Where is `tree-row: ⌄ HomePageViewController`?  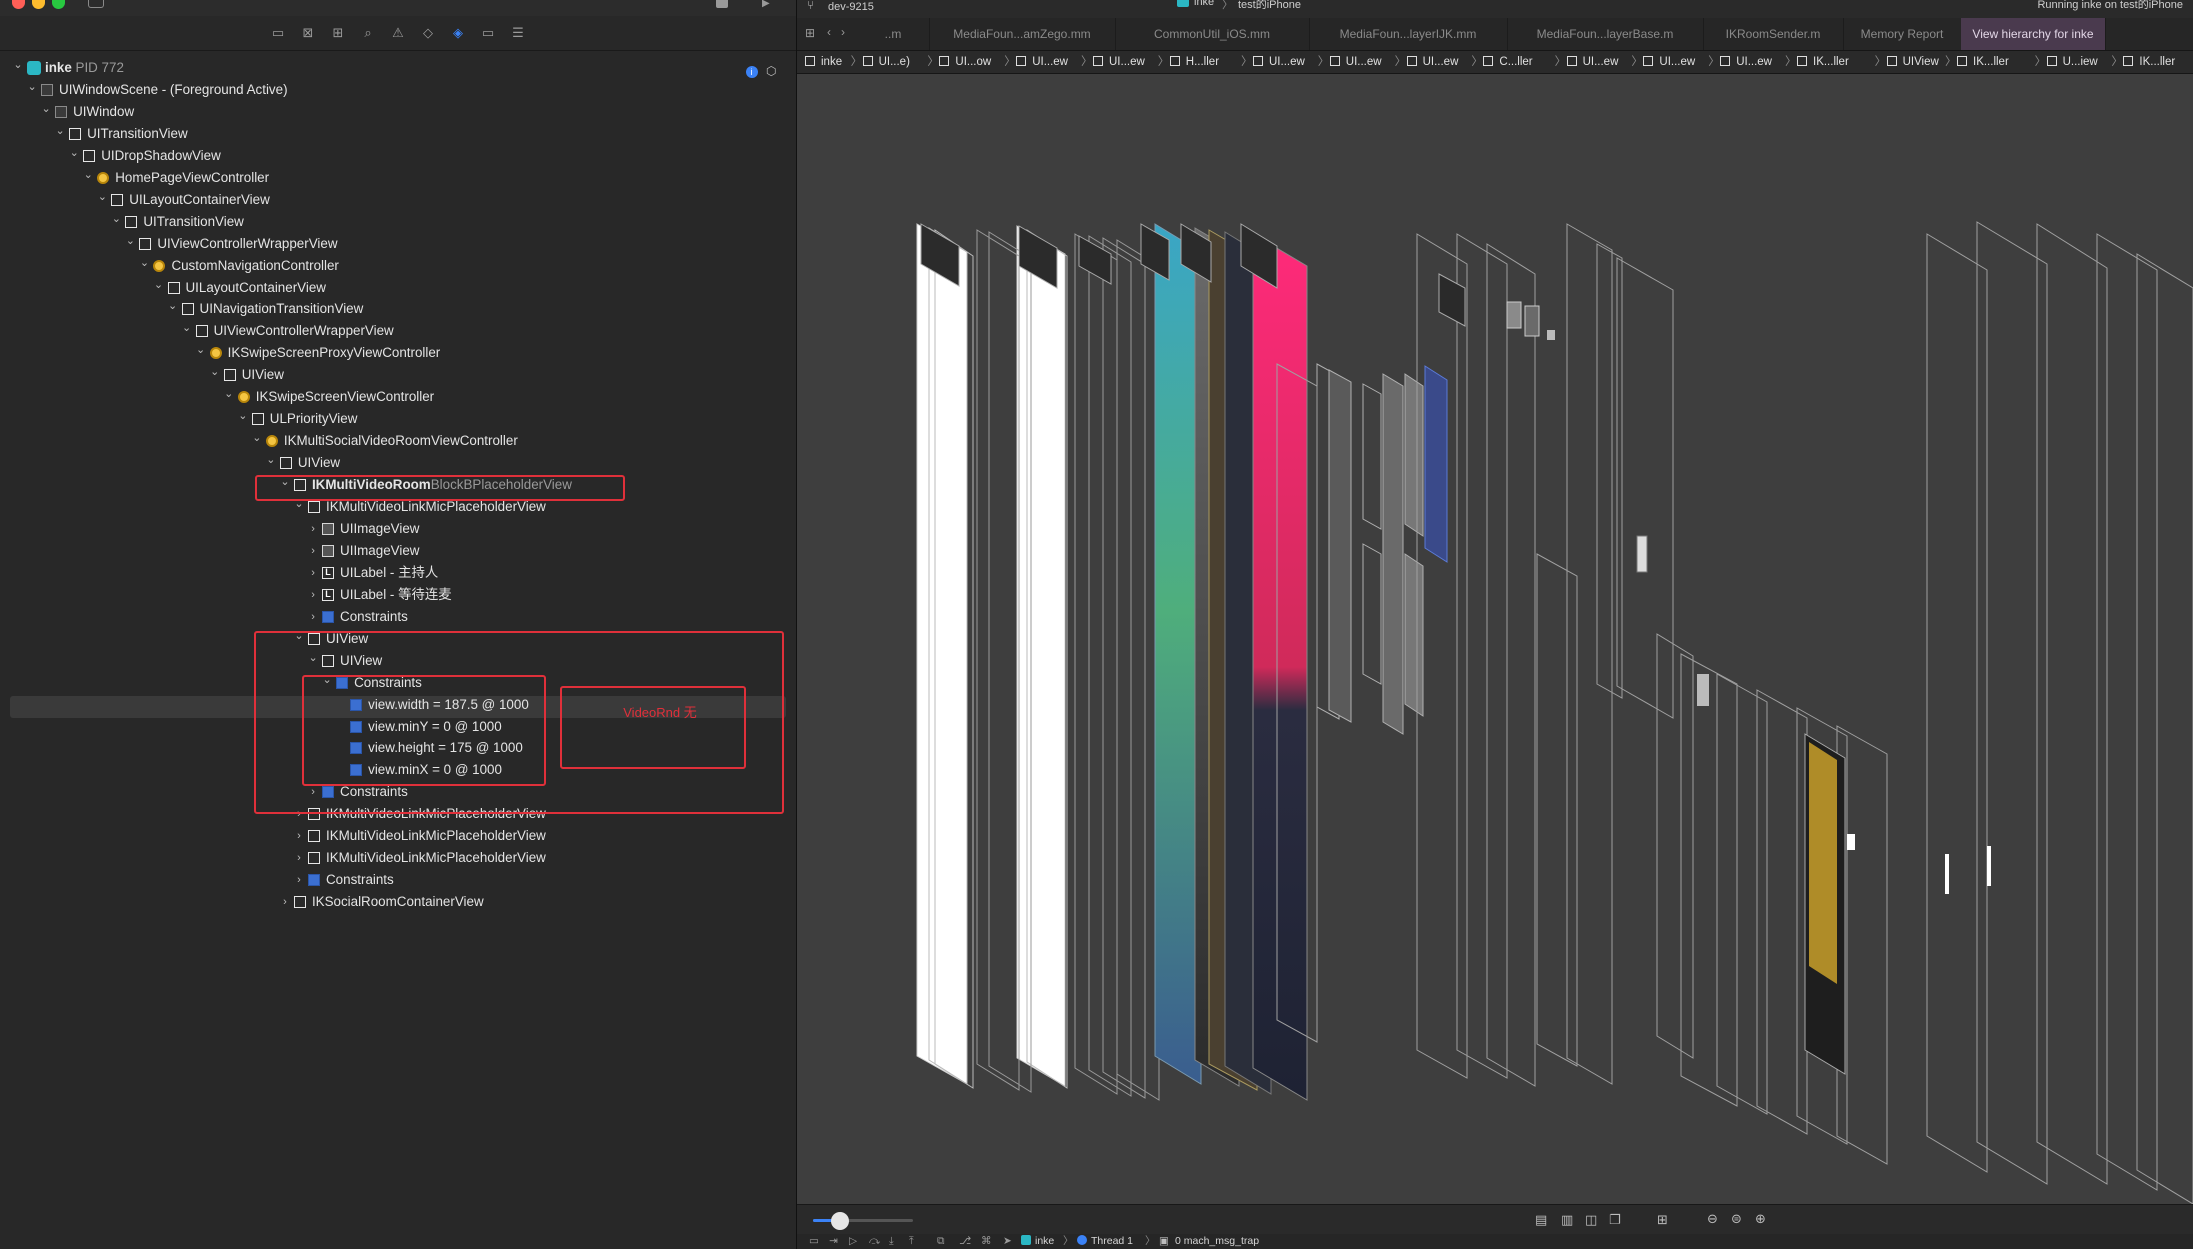 tree-row: ⌄ HomePageViewController is located at coordinates (395, 178).